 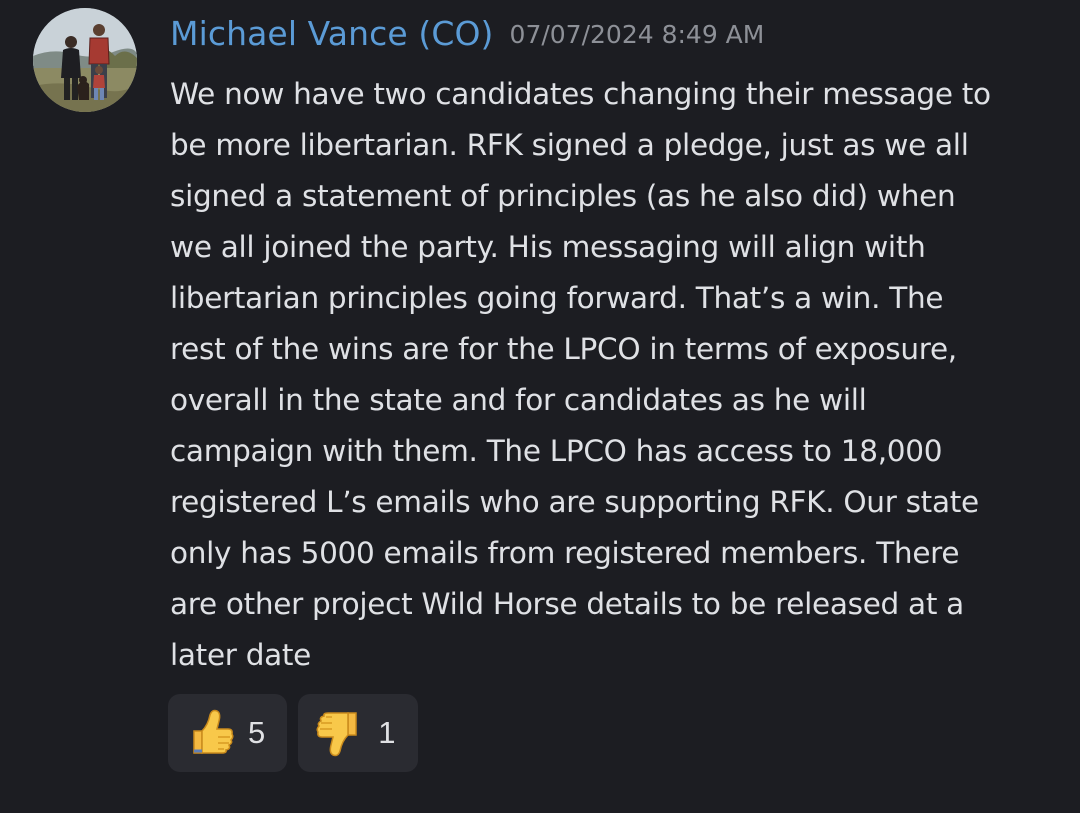 I want to click on thumbs-down-icon, so click(x=340, y=733).